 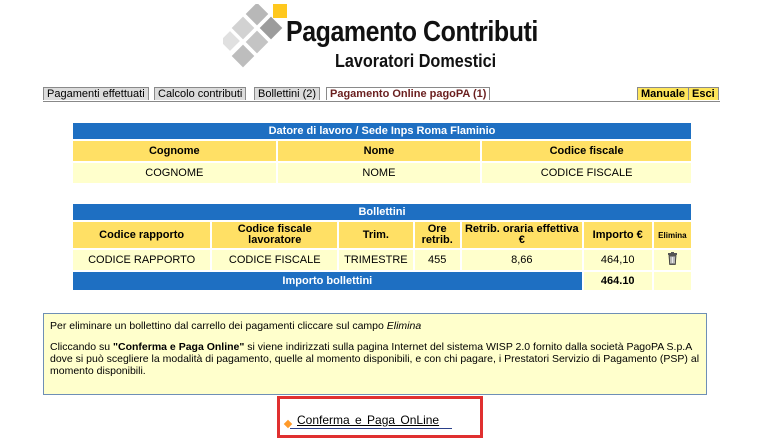 I want to click on tab-bollettini: Bollettini (2), so click(x=287, y=93).